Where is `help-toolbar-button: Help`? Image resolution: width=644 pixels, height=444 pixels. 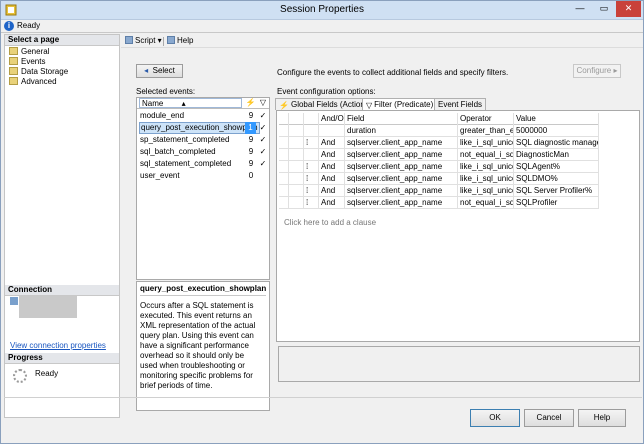
help-toolbar-button: Help is located at coordinates (180, 41).